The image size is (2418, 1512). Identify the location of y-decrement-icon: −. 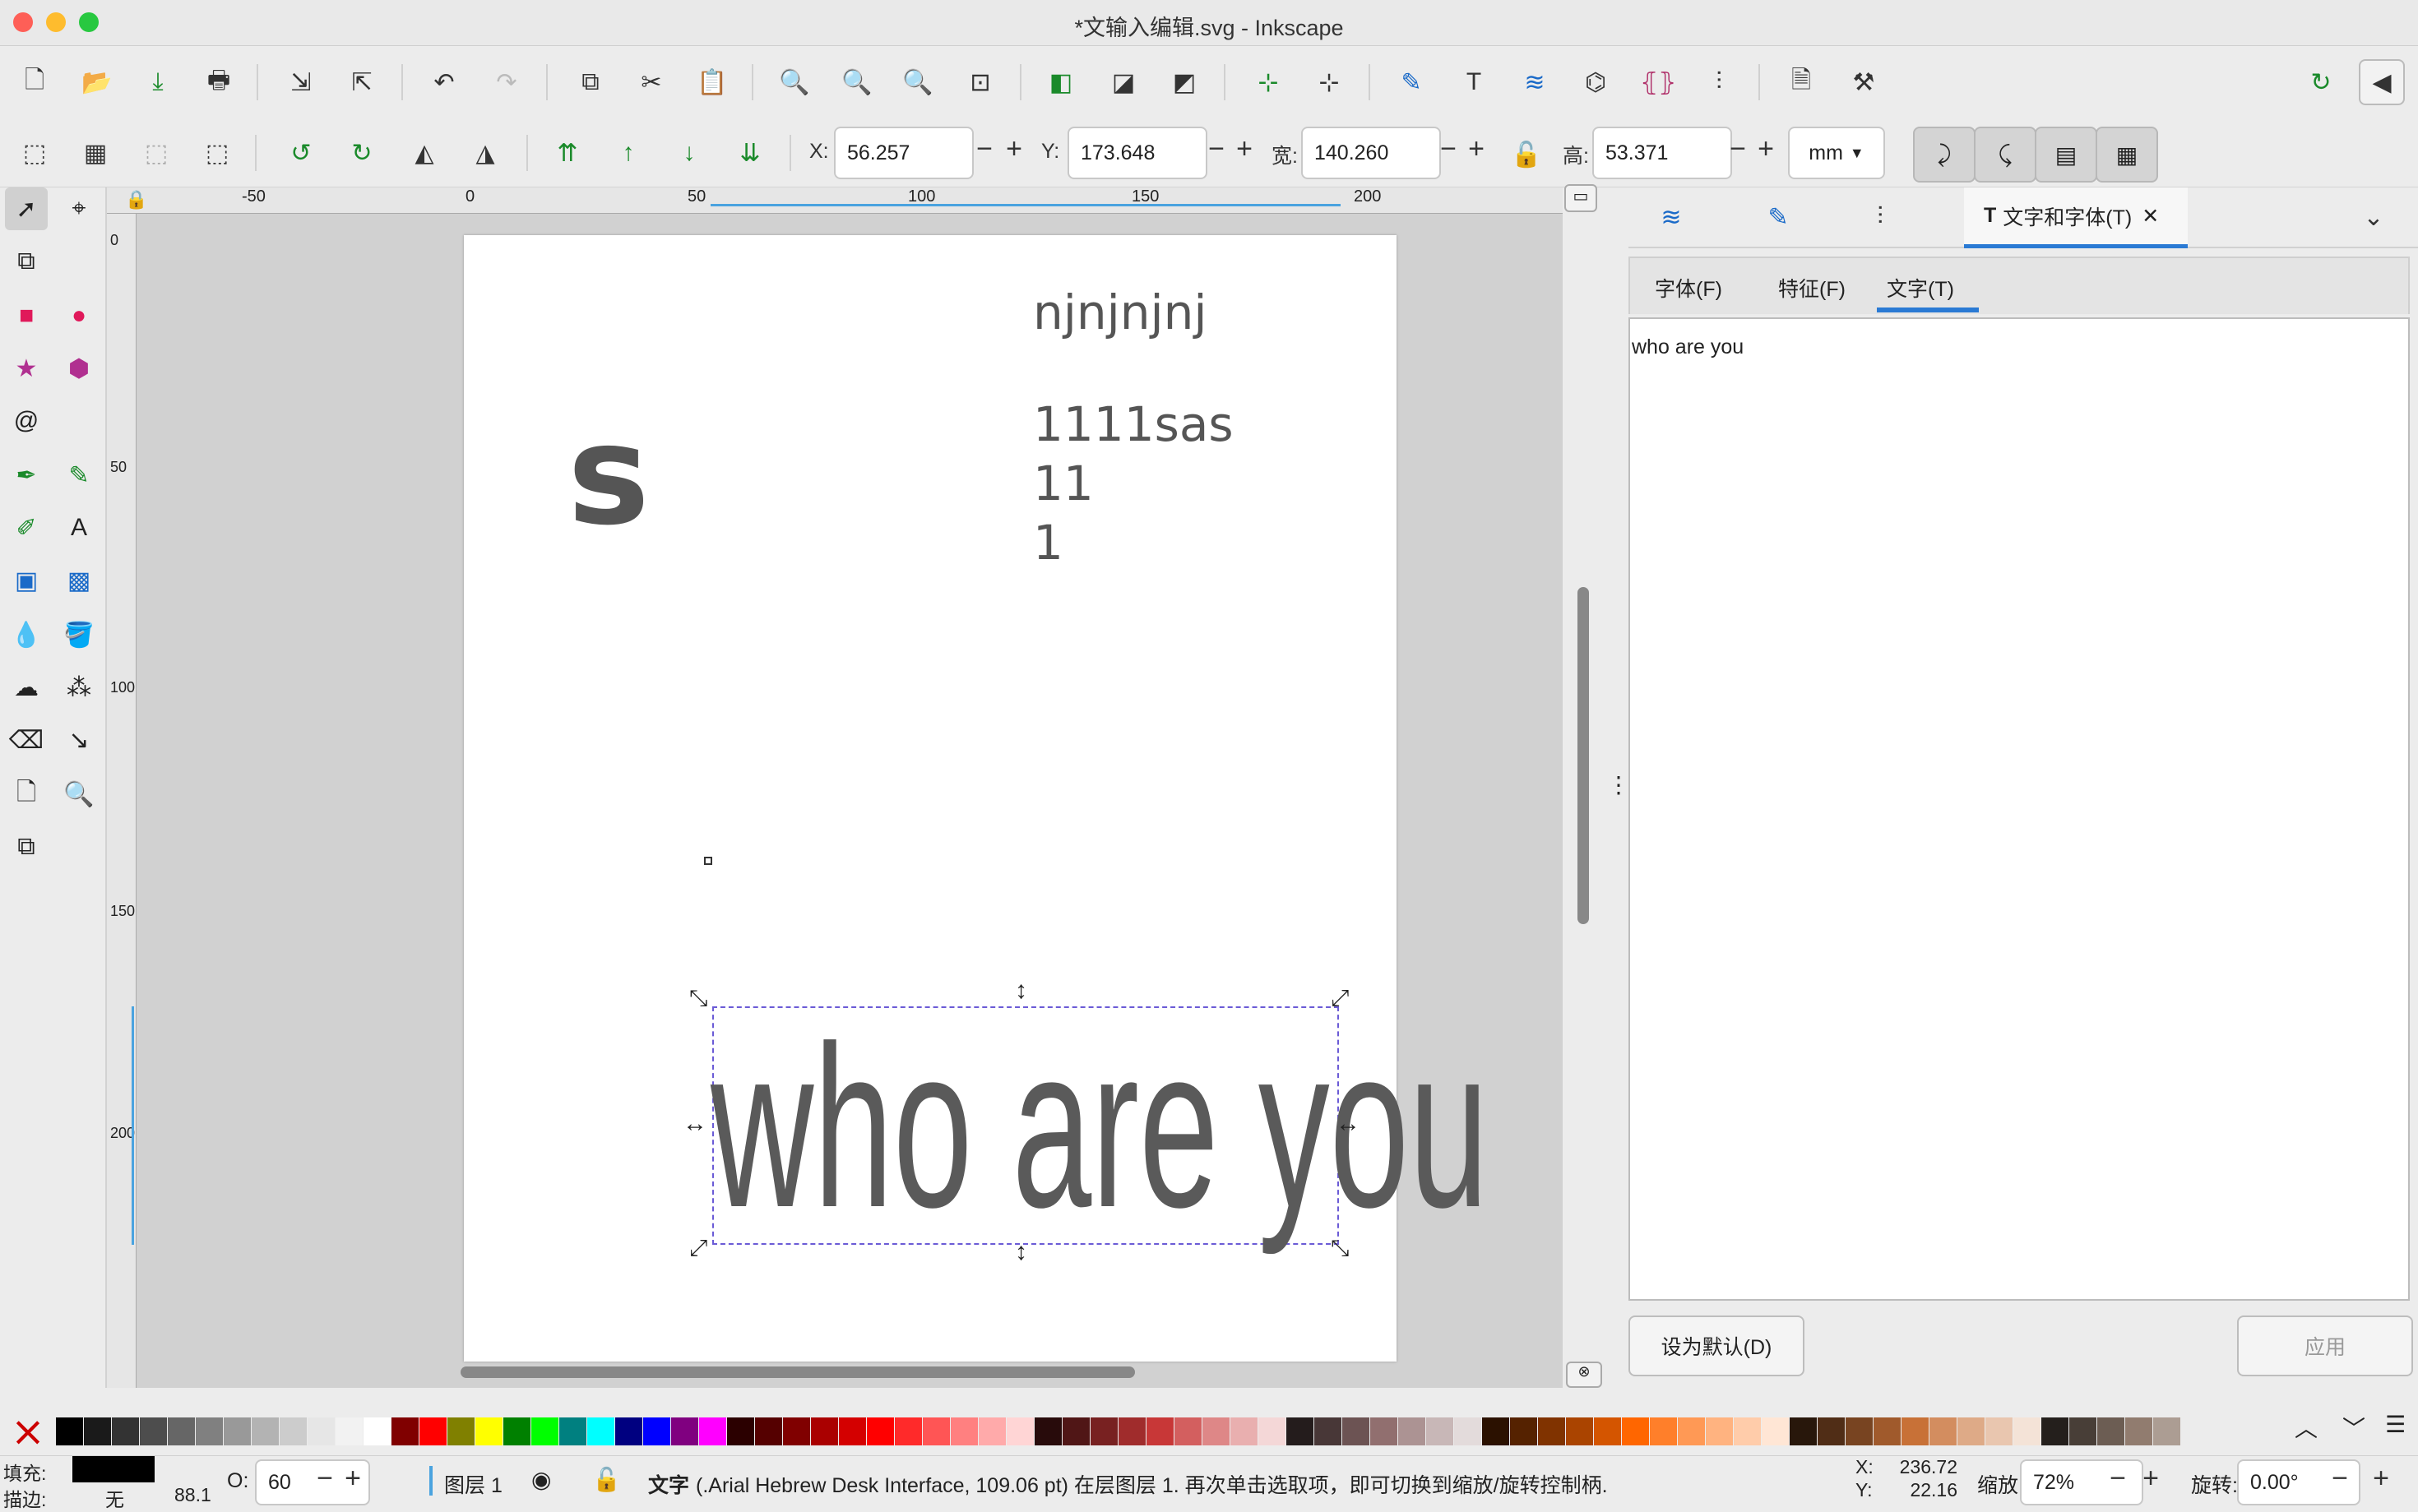
(1216, 149).